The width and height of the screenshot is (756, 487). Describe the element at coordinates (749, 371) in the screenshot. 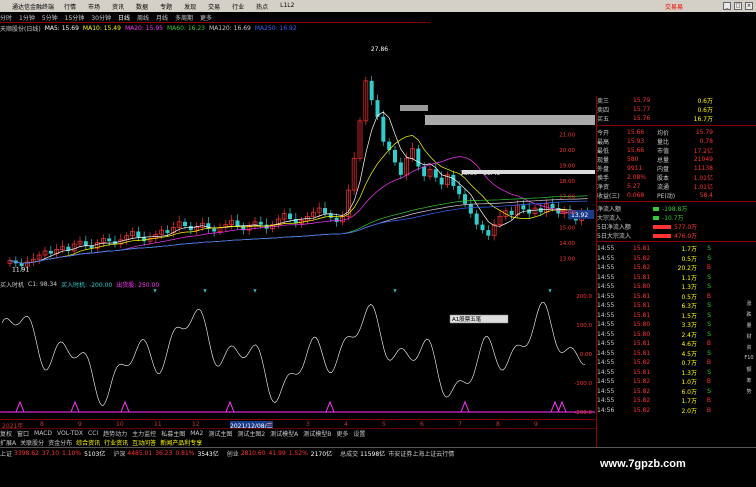

I see `side-tool-button: 额` at that location.